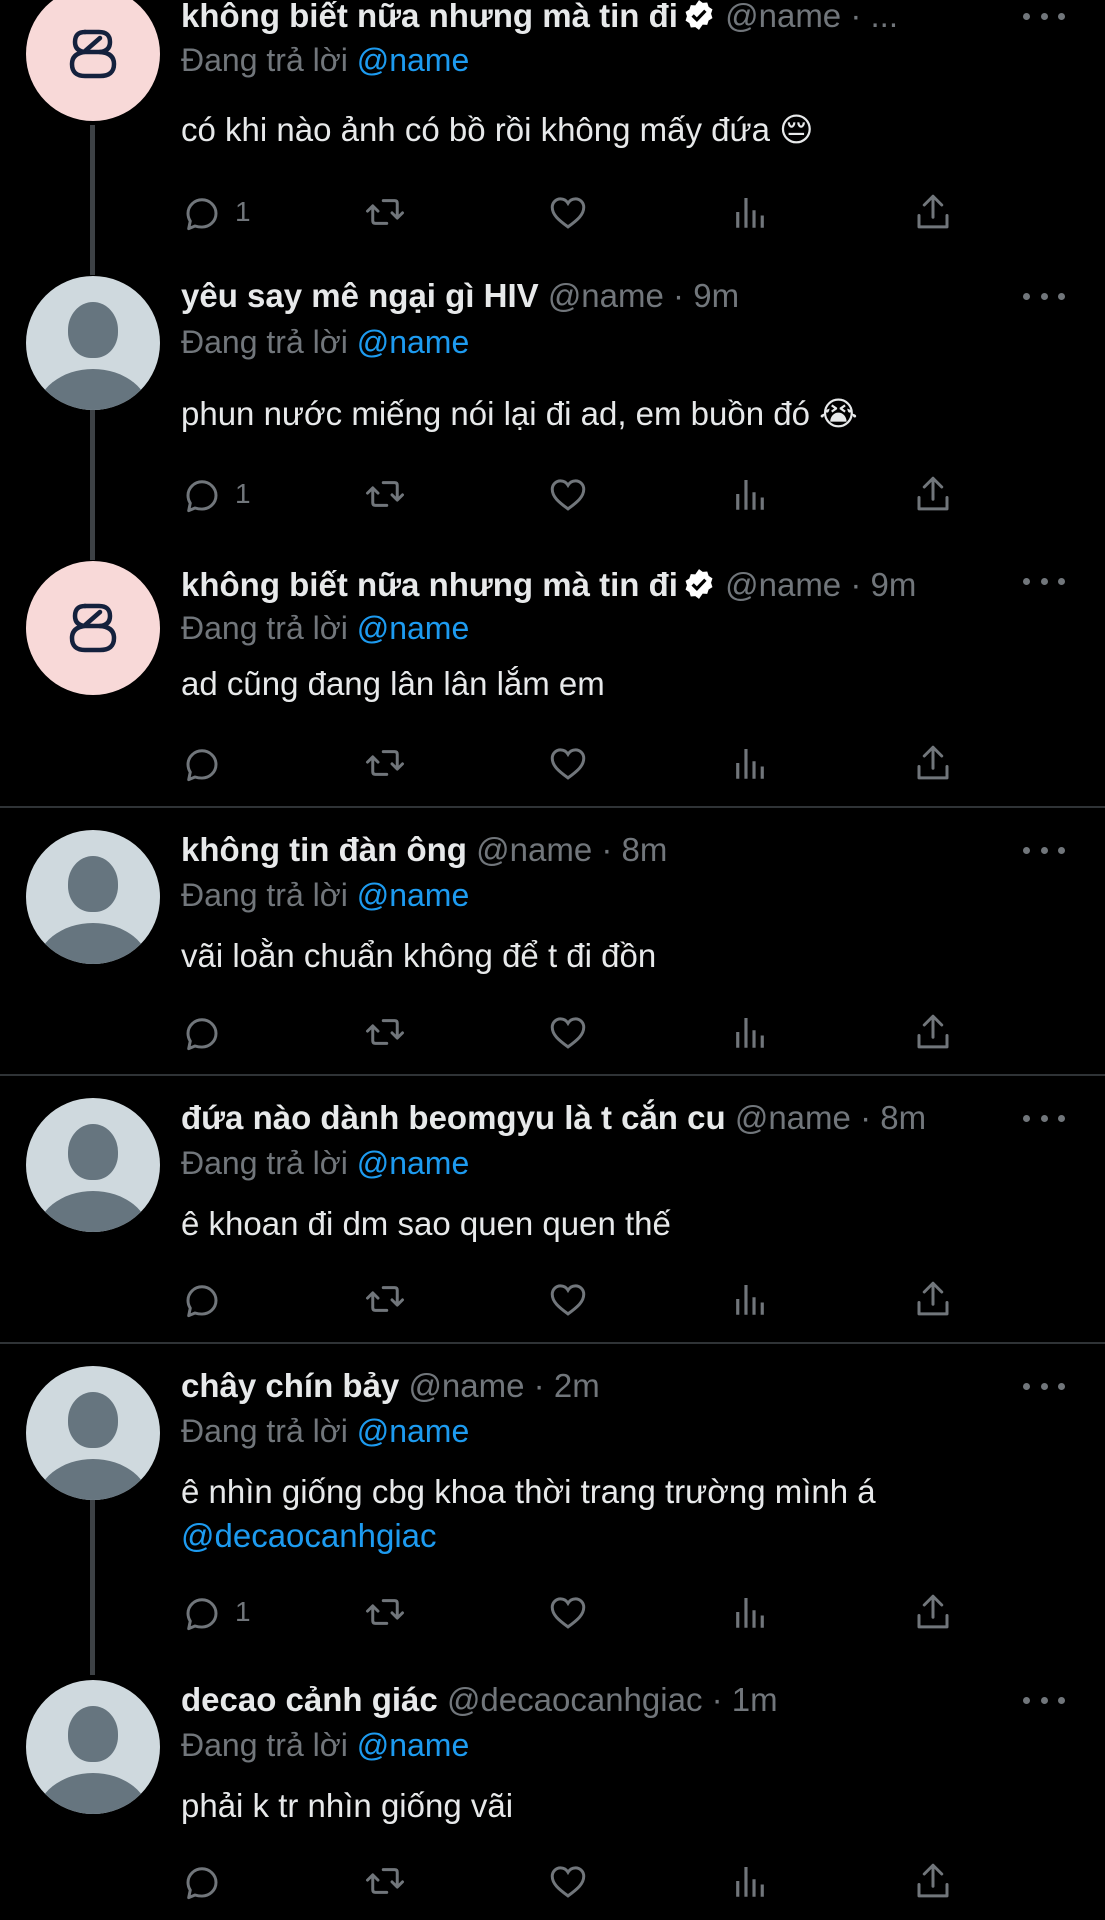 This screenshot has width=1105, height=1920. Describe the element at coordinates (577, 1385) in the screenshot. I see `timestamp: 2m` at that location.